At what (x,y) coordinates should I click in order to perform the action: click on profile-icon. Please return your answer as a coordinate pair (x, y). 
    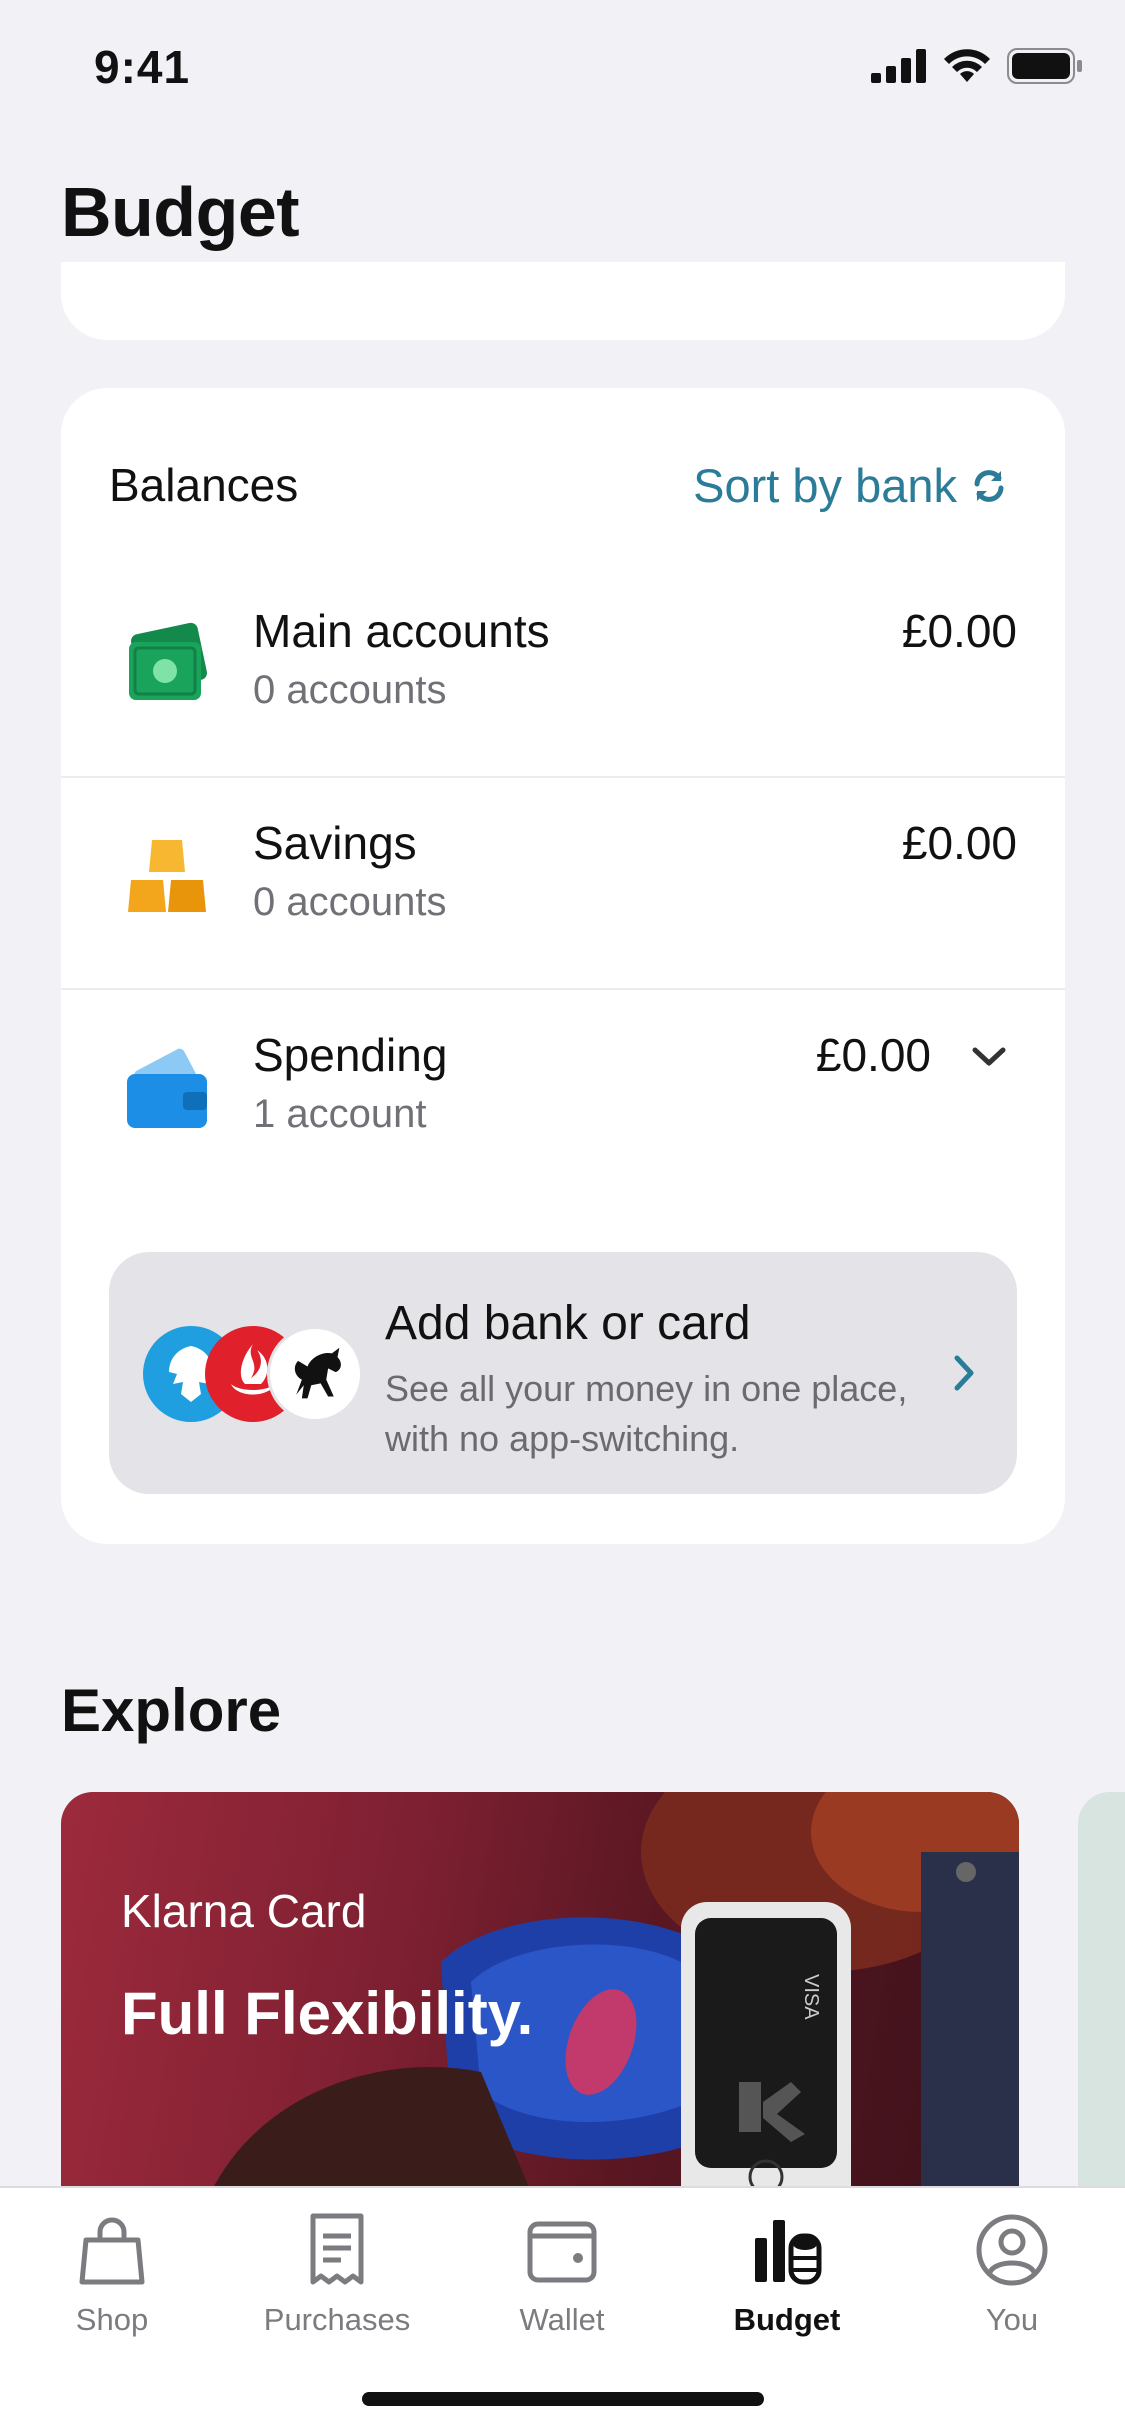
    Looking at the image, I should click on (1012, 2250).